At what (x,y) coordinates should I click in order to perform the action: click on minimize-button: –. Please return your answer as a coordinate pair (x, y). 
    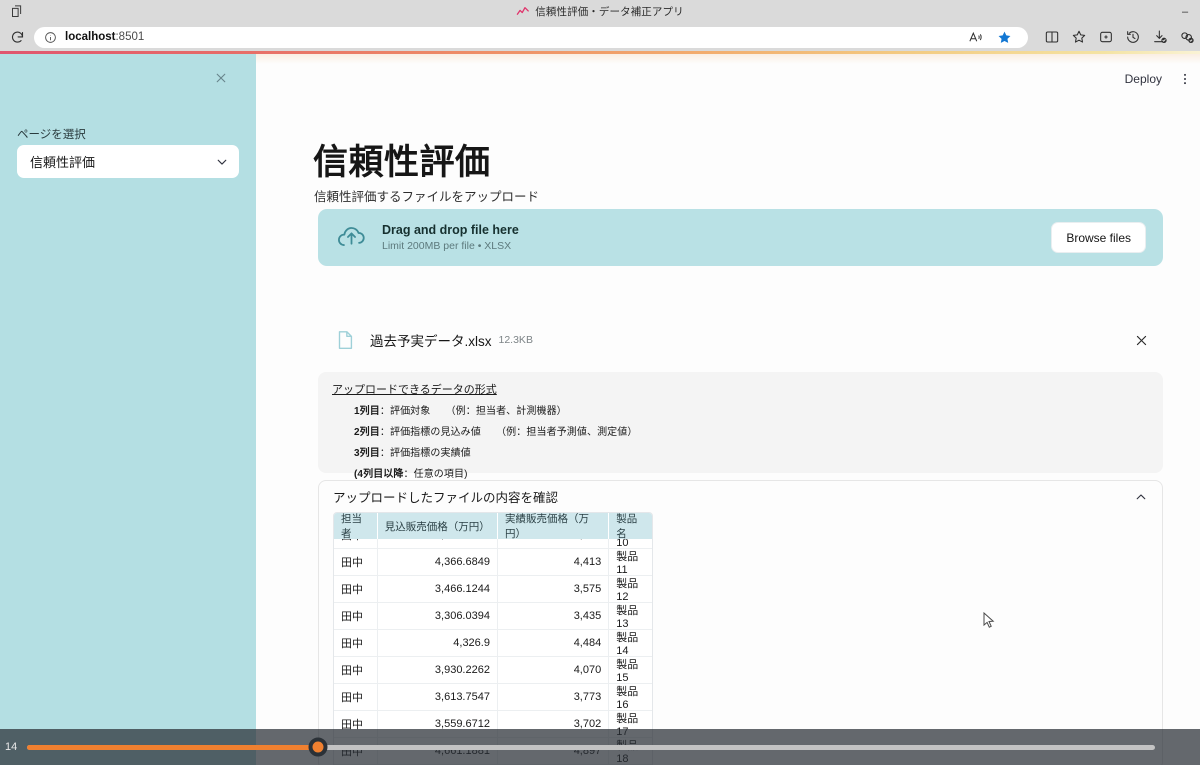
    Looking at the image, I should click on (1185, 11).